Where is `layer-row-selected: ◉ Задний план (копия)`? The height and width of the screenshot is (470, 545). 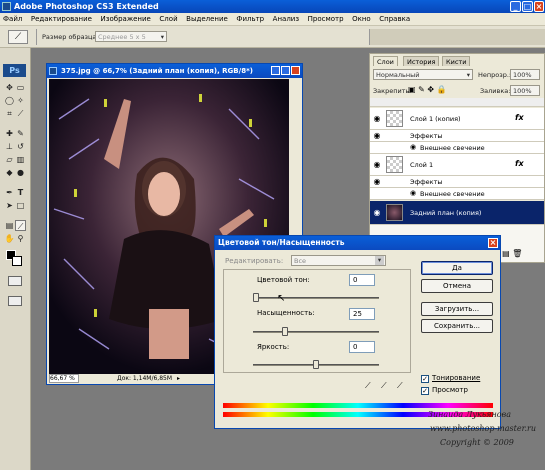 layer-row-selected: ◉ Задний план (копия) is located at coordinates (457, 213).